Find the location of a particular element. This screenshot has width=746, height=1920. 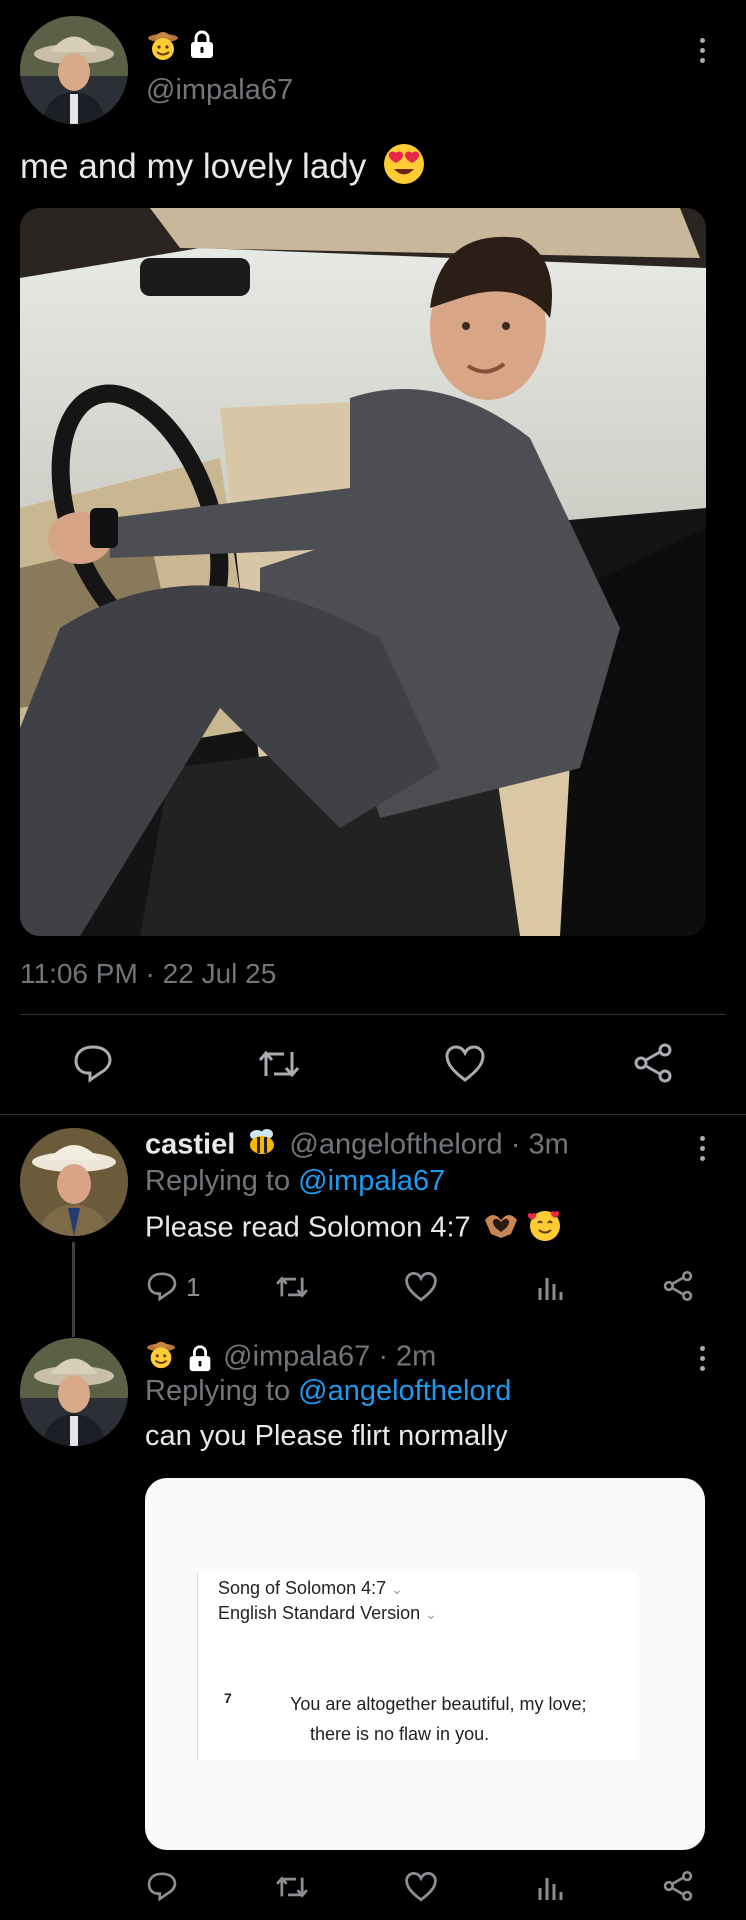

mention-link: @angelofthelord is located at coordinates (404, 1391).